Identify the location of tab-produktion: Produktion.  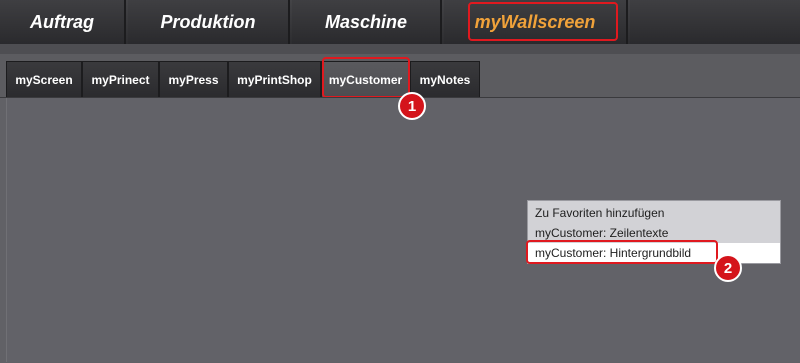
(209, 22).